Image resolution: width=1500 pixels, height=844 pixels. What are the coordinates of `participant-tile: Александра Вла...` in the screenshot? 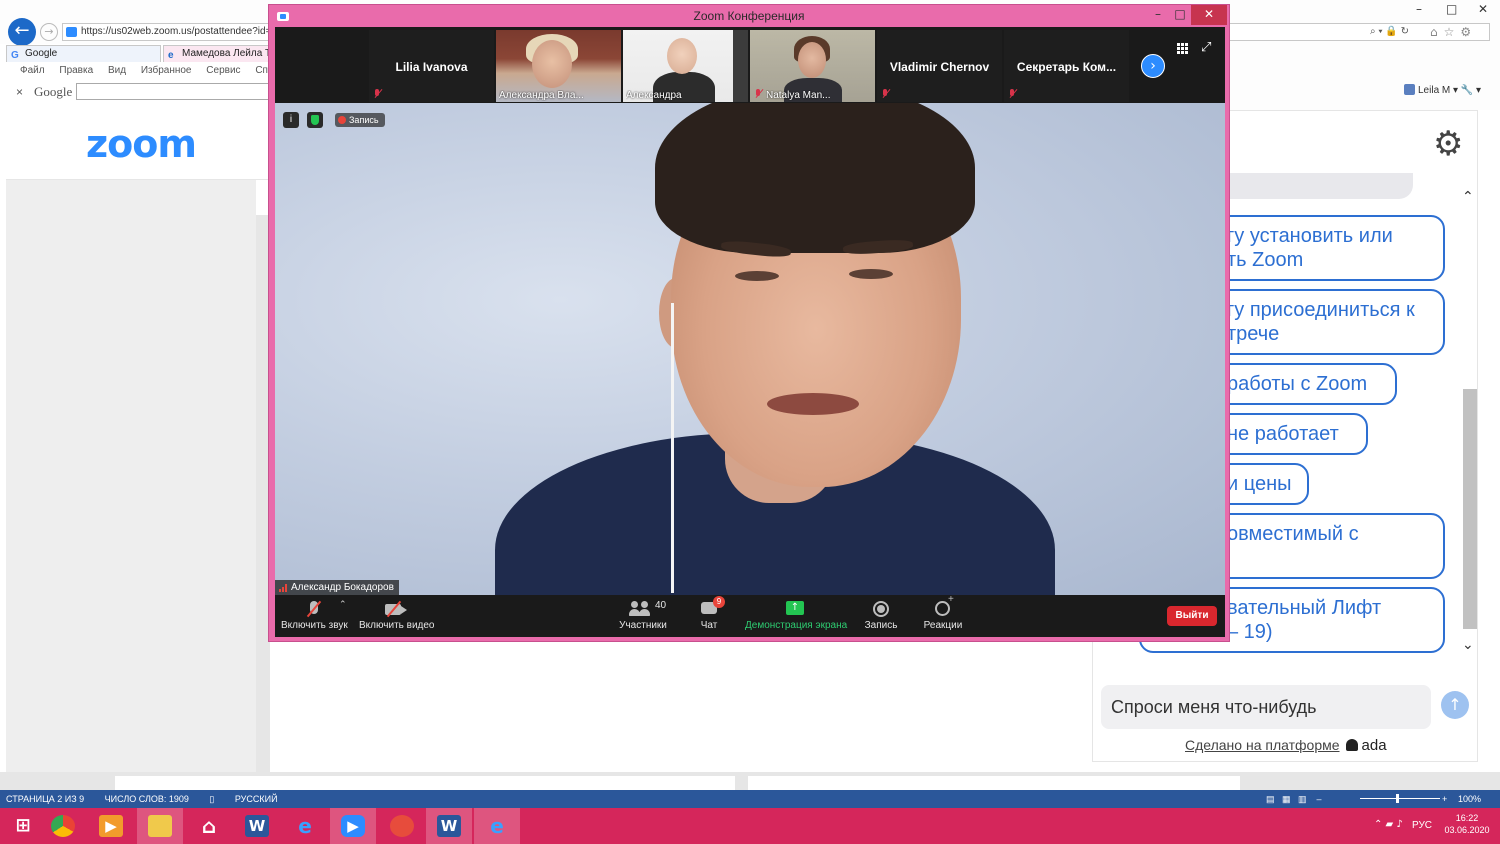 It's located at (558, 66).